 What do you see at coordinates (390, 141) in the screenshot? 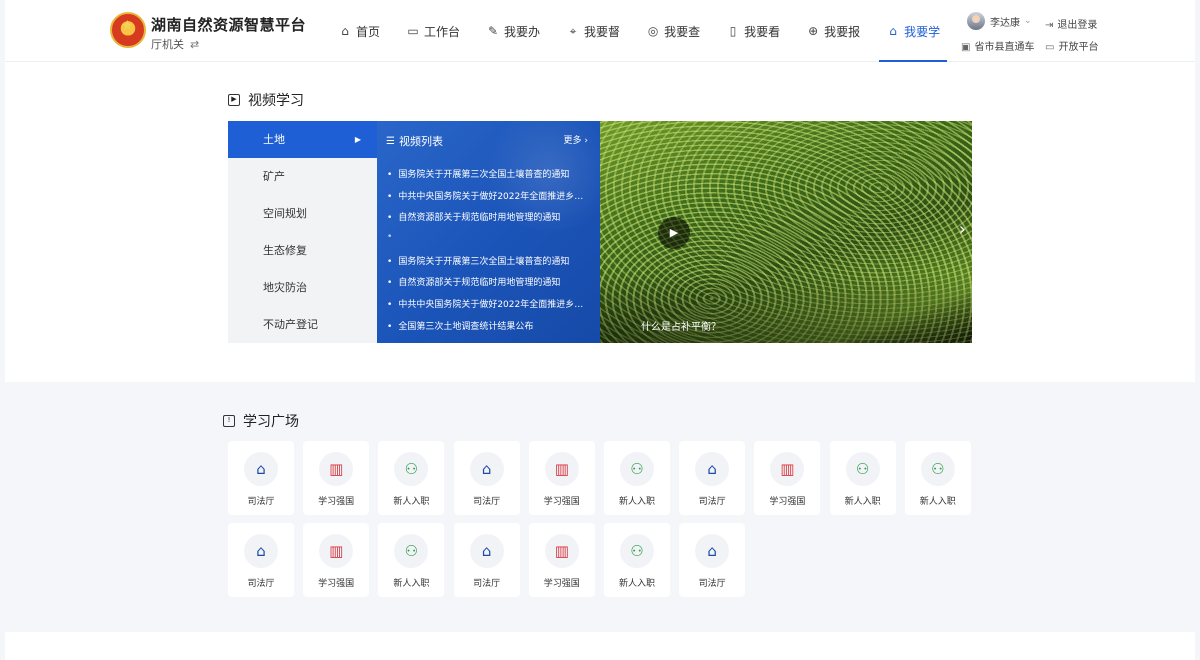
I see `list-icon: ☰` at bounding box center [390, 141].